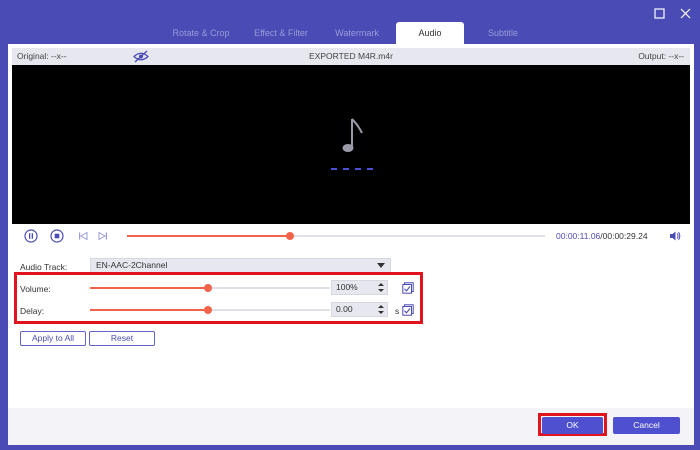  Describe the element at coordinates (44, 267) in the screenshot. I see `audio-track-label: Audio Track:` at that location.